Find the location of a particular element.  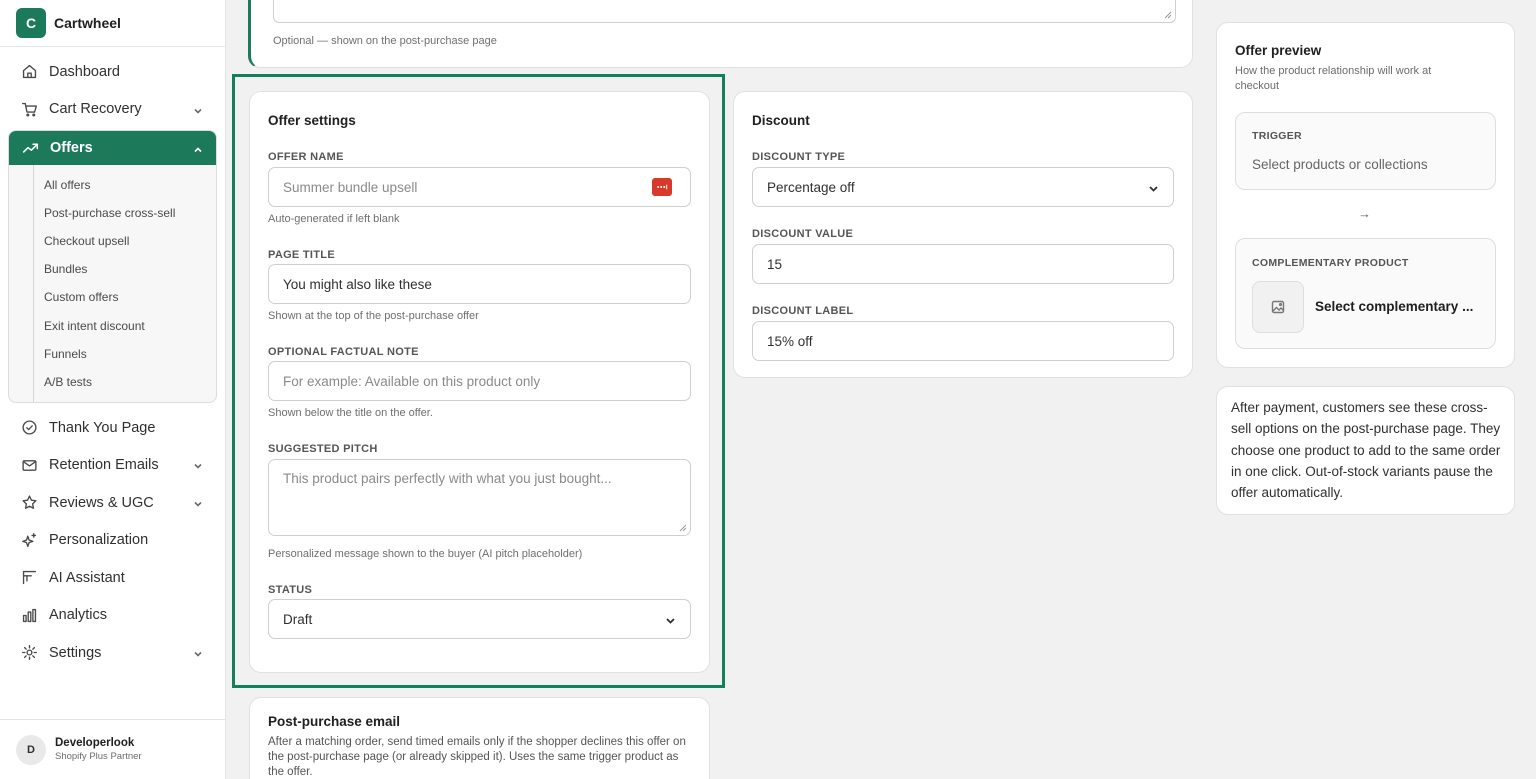

top-textarea is located at coordinates (724, 11).